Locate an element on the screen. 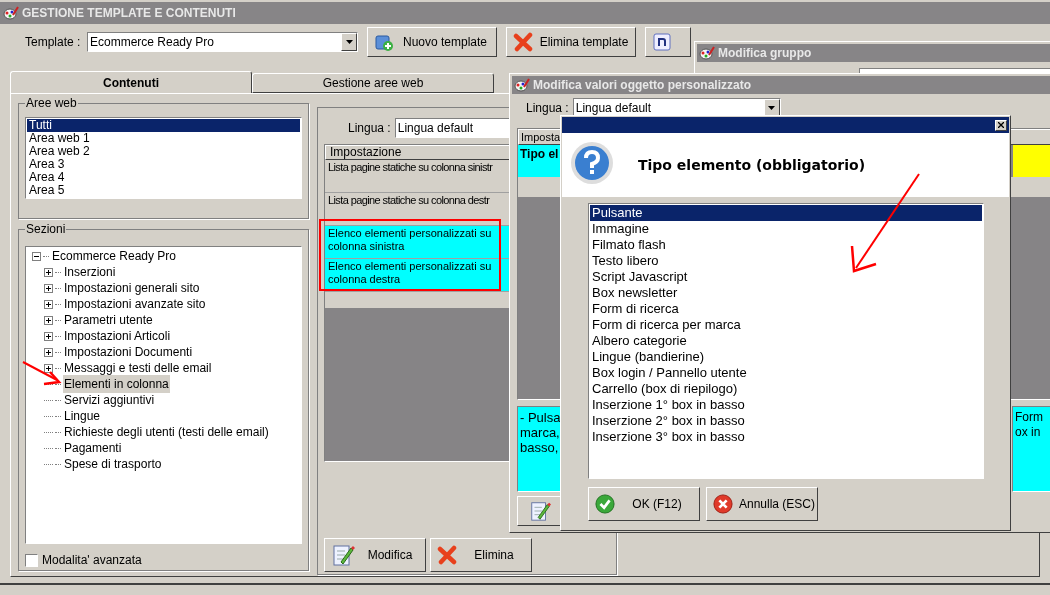  tree-item: Impostazioni avanzate sito is located at coordinates (135, 304).